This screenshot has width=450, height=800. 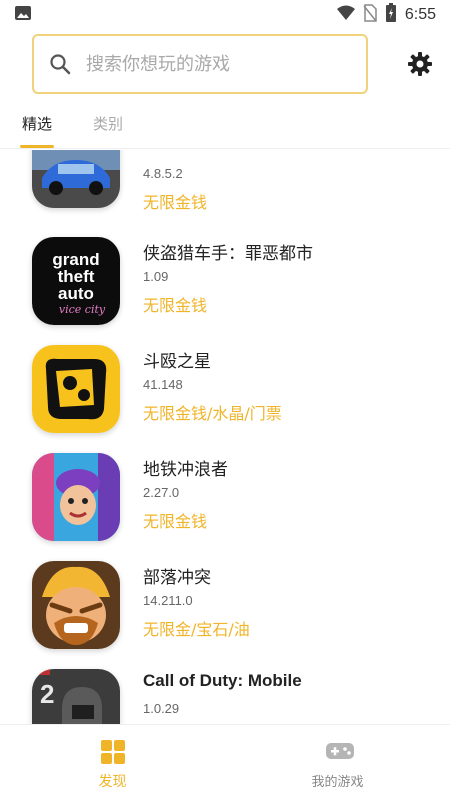 I want to click on gear-icon, so click(x=420, y=66).